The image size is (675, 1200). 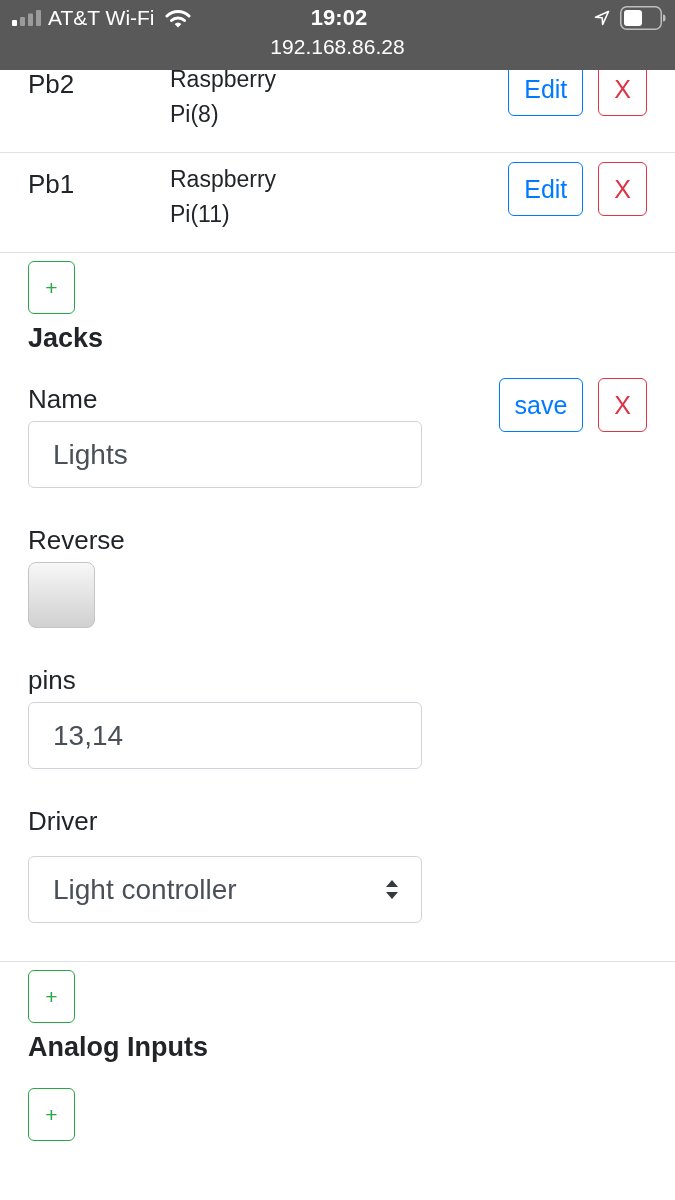 What do you see at coordinates (339, 18) in the screenshot?
I see `clock-time: 19:02` at bounding box center [339, 18].